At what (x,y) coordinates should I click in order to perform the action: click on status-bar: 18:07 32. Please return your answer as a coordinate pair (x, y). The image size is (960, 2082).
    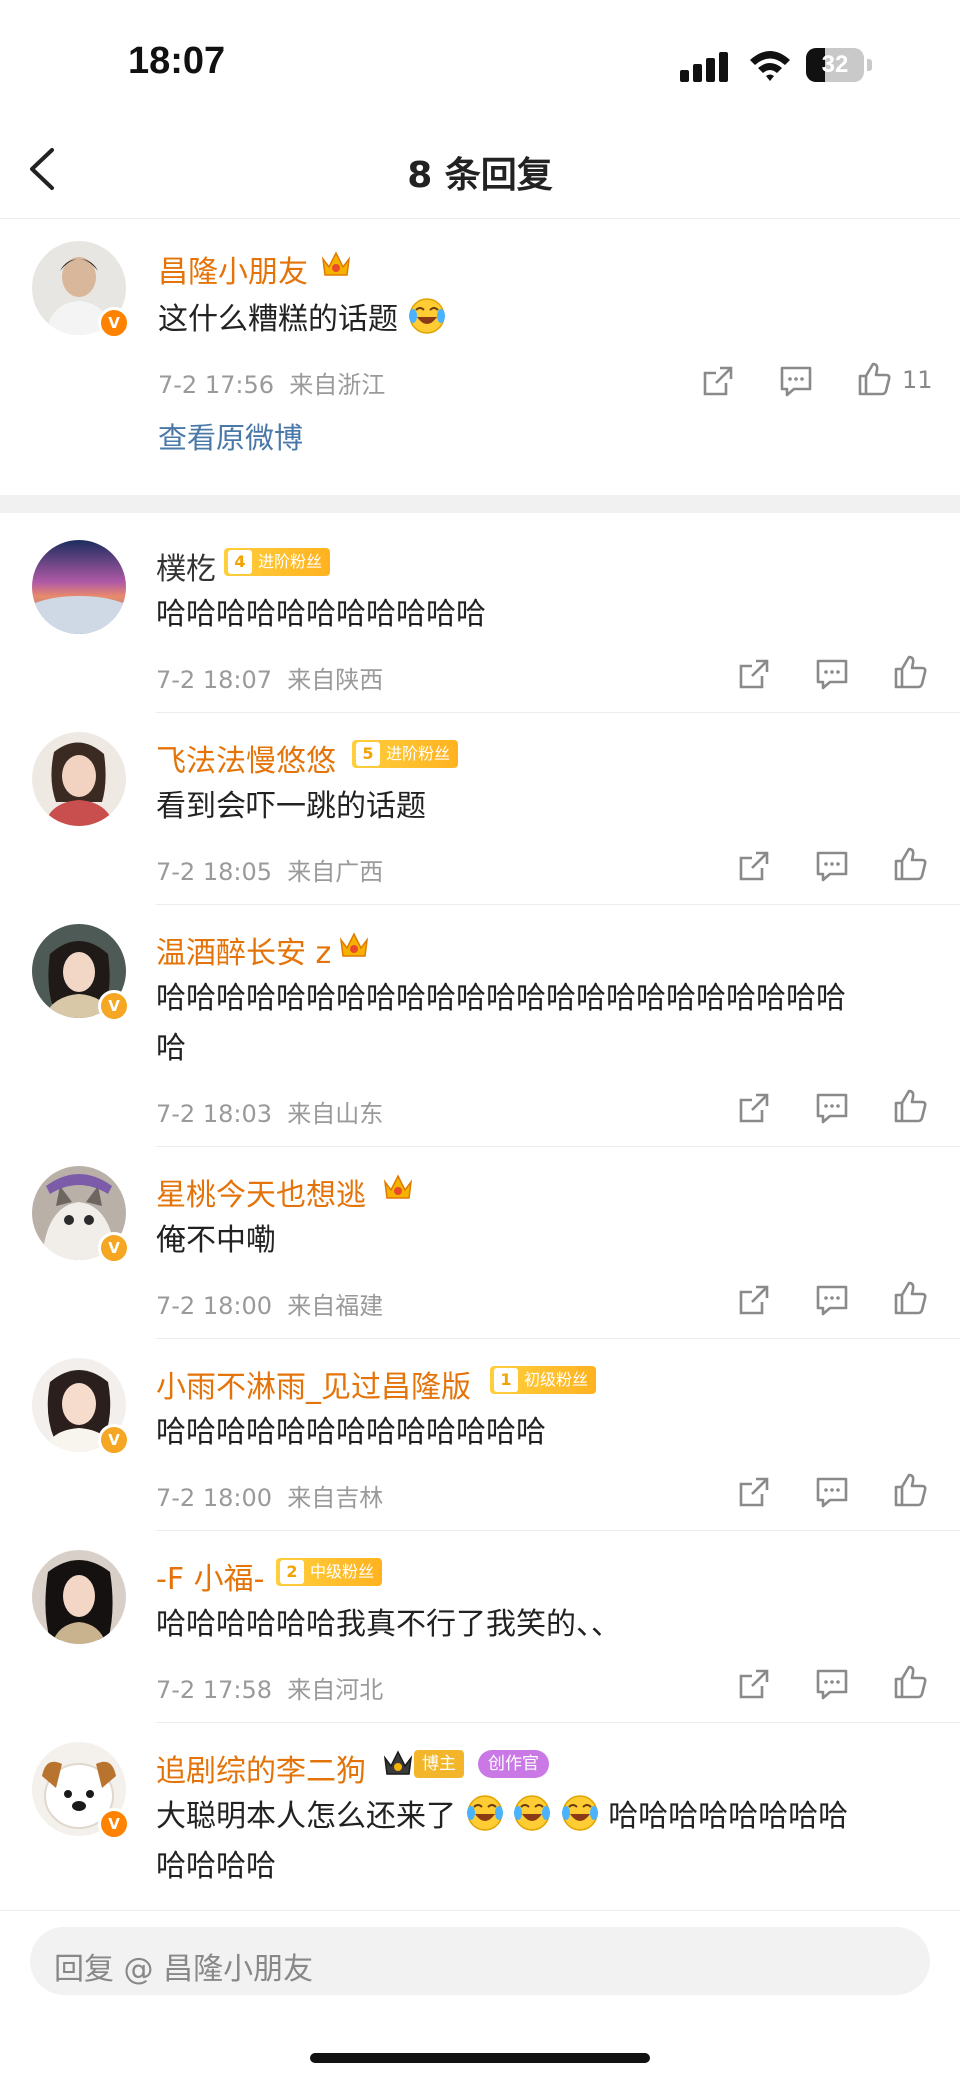
    Looking at the image, I should click on (480, 60).